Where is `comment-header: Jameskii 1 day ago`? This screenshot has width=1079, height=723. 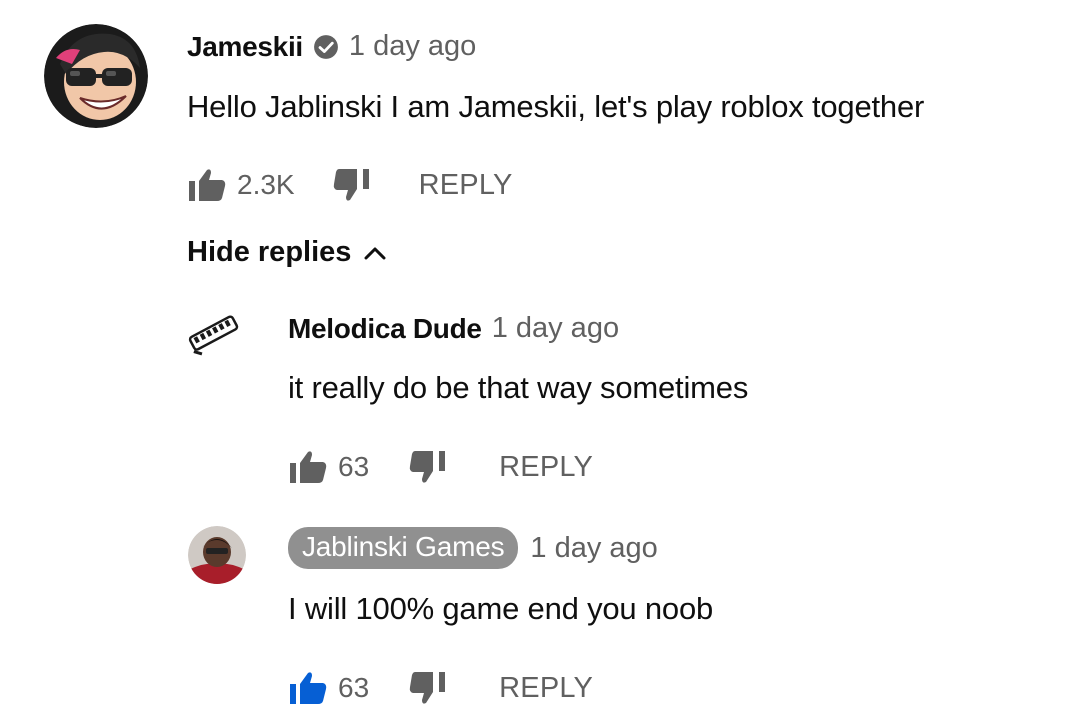 comment-header: Jameskii 1 day ago is located at coordinates (331, 46).